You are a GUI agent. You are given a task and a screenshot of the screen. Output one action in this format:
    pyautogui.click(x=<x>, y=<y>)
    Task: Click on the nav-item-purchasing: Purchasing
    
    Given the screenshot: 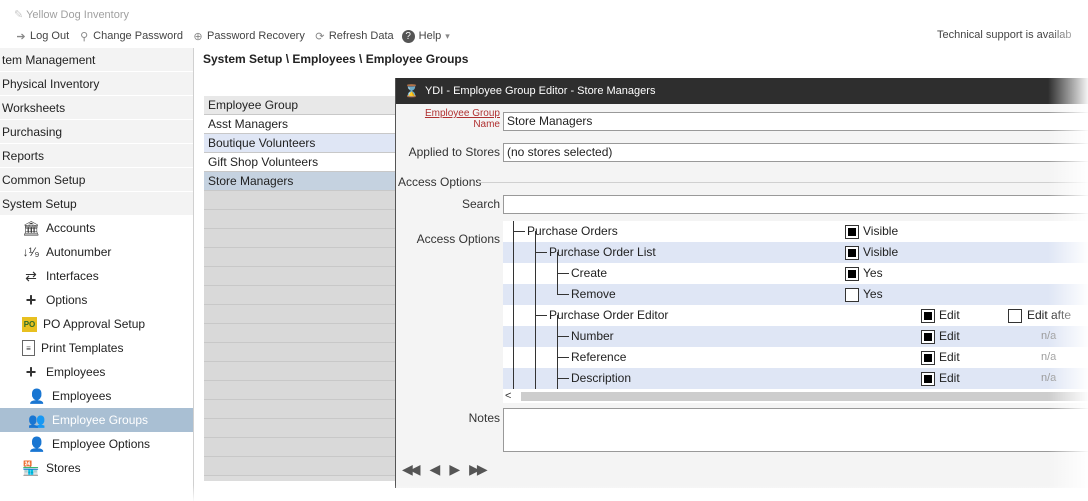 What is the action you would take?
    pyautogui.click(x=96, y=132)
    